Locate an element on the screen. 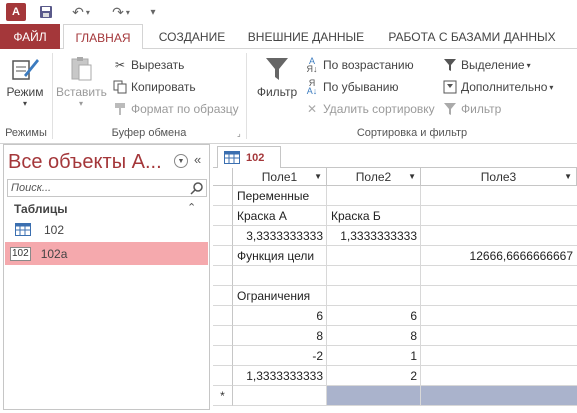 The height and width of the screenshot is (413, 577). table-cell: 3,3333333333 is located at coordinates (280, 236).